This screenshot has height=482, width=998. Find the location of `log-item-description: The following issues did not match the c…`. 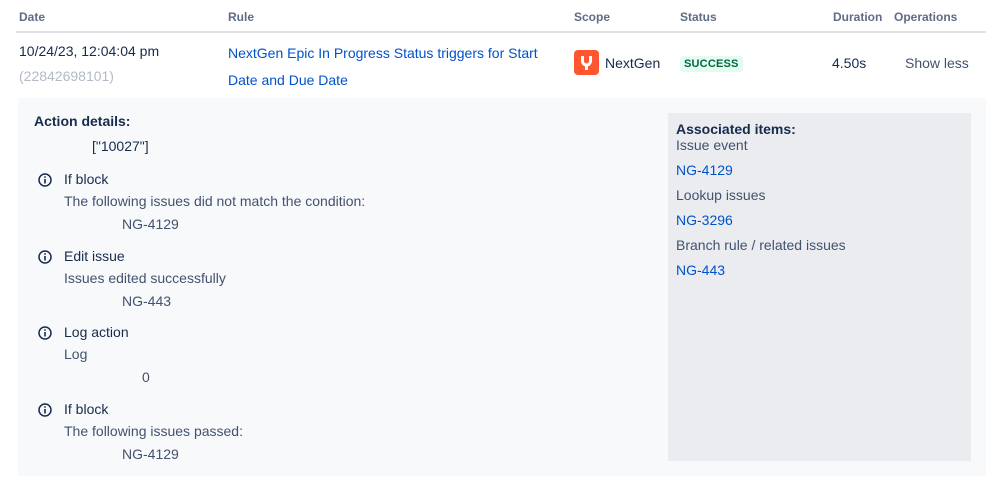

log-item-description: The following issues did not match the c… is located at coordinates (215, 201).